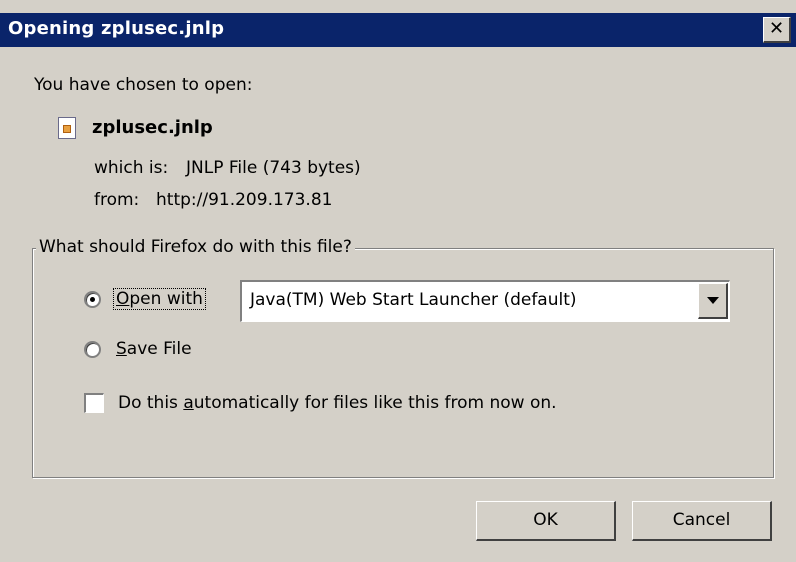 The image size is (796, 562). I want to click on dropdown-button, so click(713, 301).